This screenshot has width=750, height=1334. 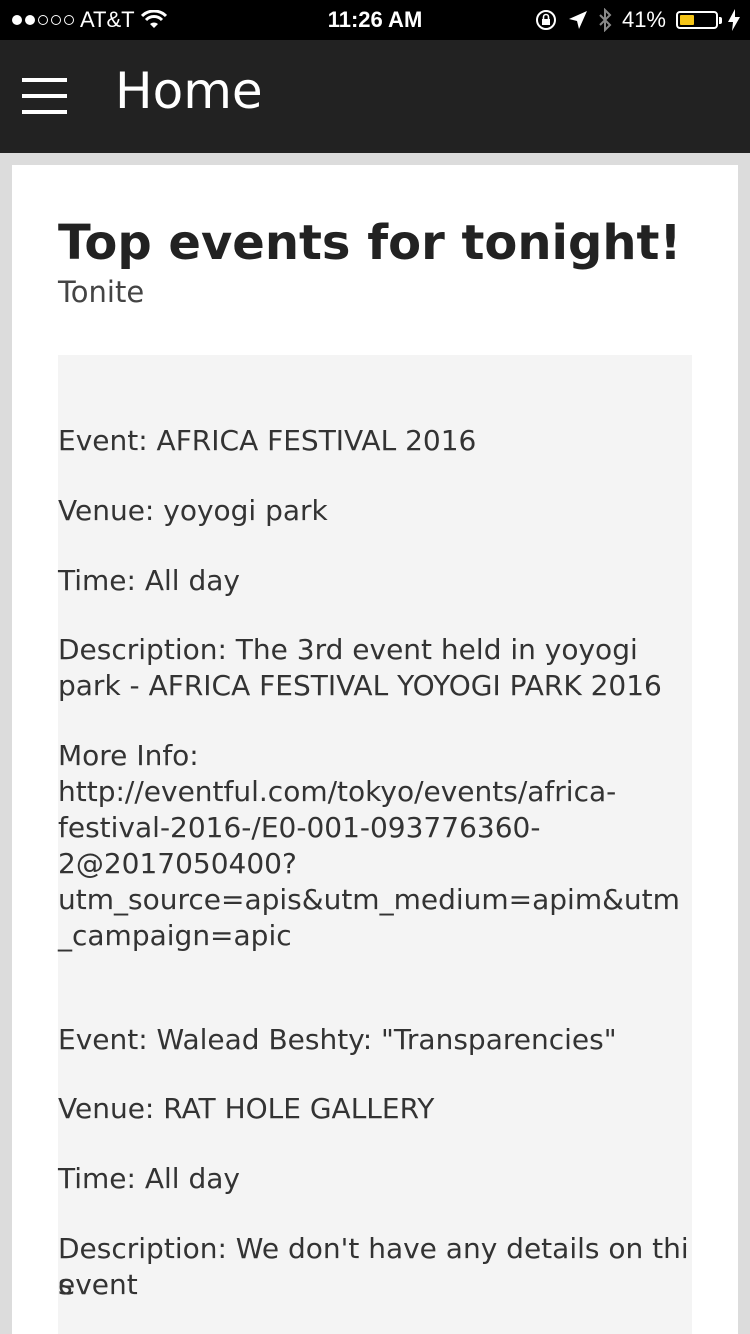 What do you see at coordinates (44, 97) in the screenshot?
I see `hamburger-menu-icon` at bounding box center [44, 97].